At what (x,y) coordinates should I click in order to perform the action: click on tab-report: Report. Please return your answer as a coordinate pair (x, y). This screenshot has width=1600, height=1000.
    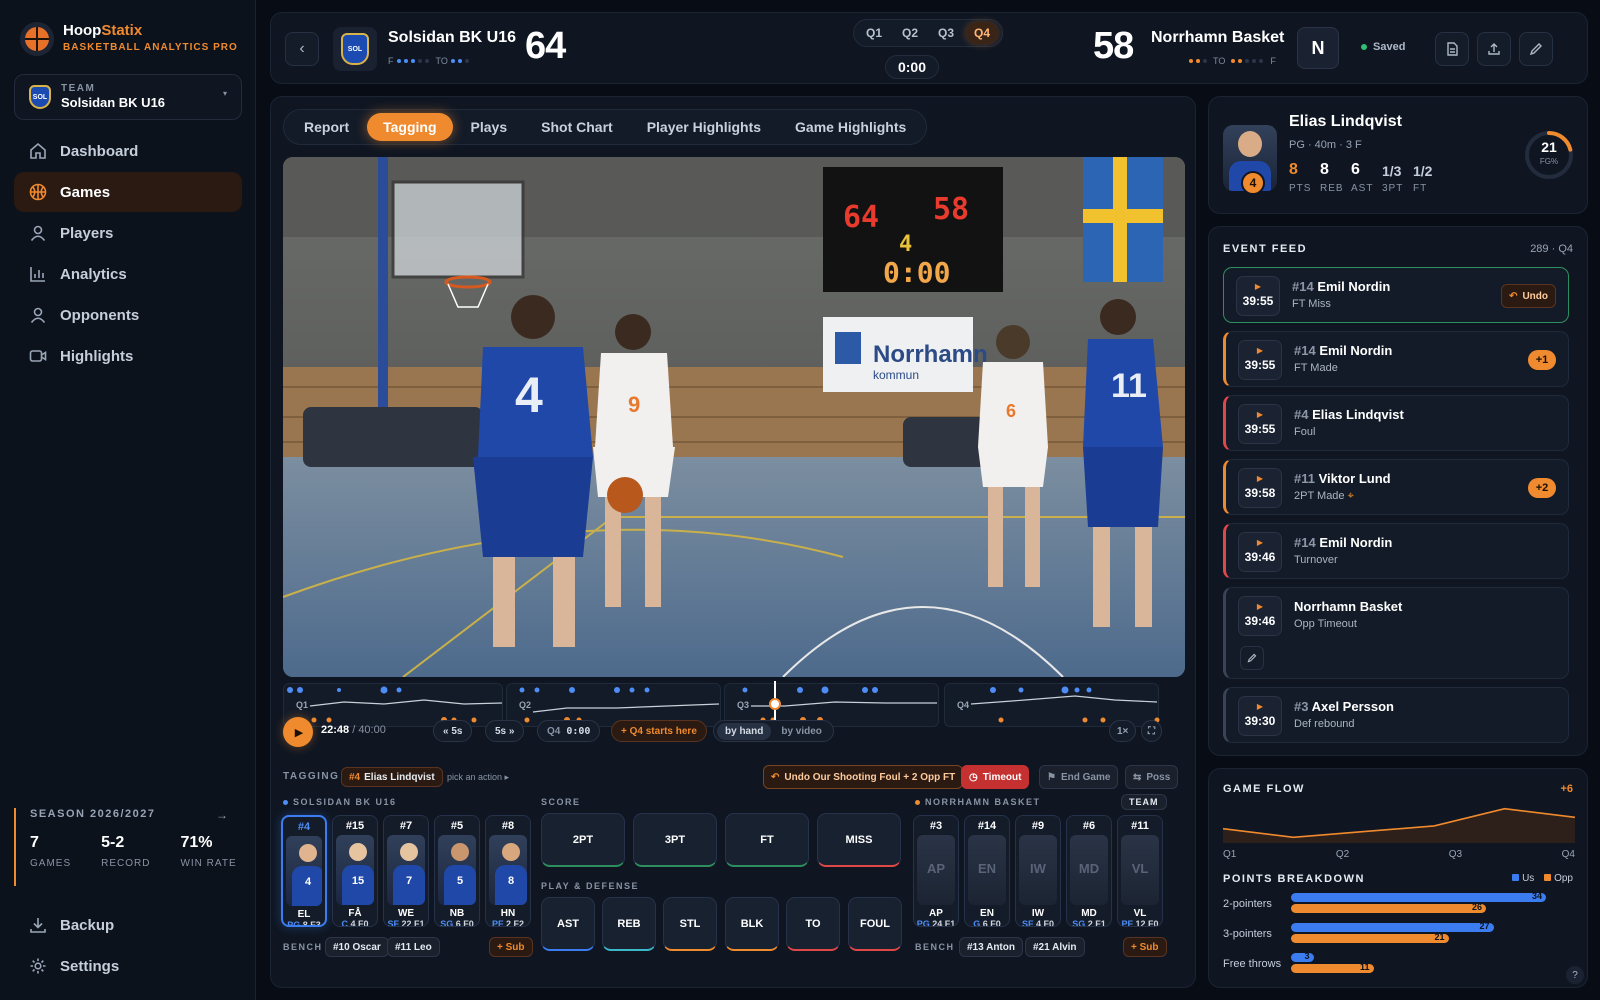
    Looking at the image, I should click on (326, 127).